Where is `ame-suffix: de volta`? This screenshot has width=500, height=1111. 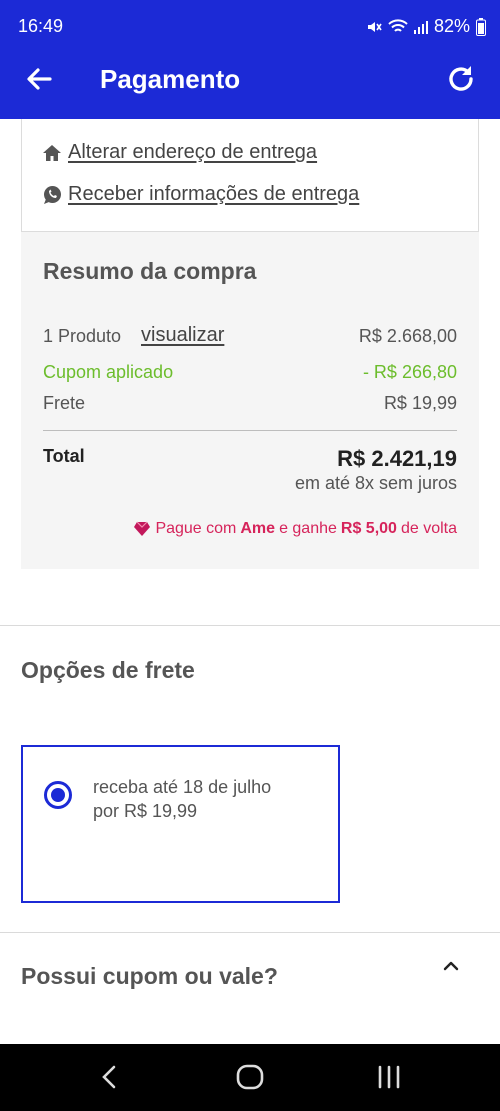
ame-suffix: de volta is located at coordinates (428, 528).